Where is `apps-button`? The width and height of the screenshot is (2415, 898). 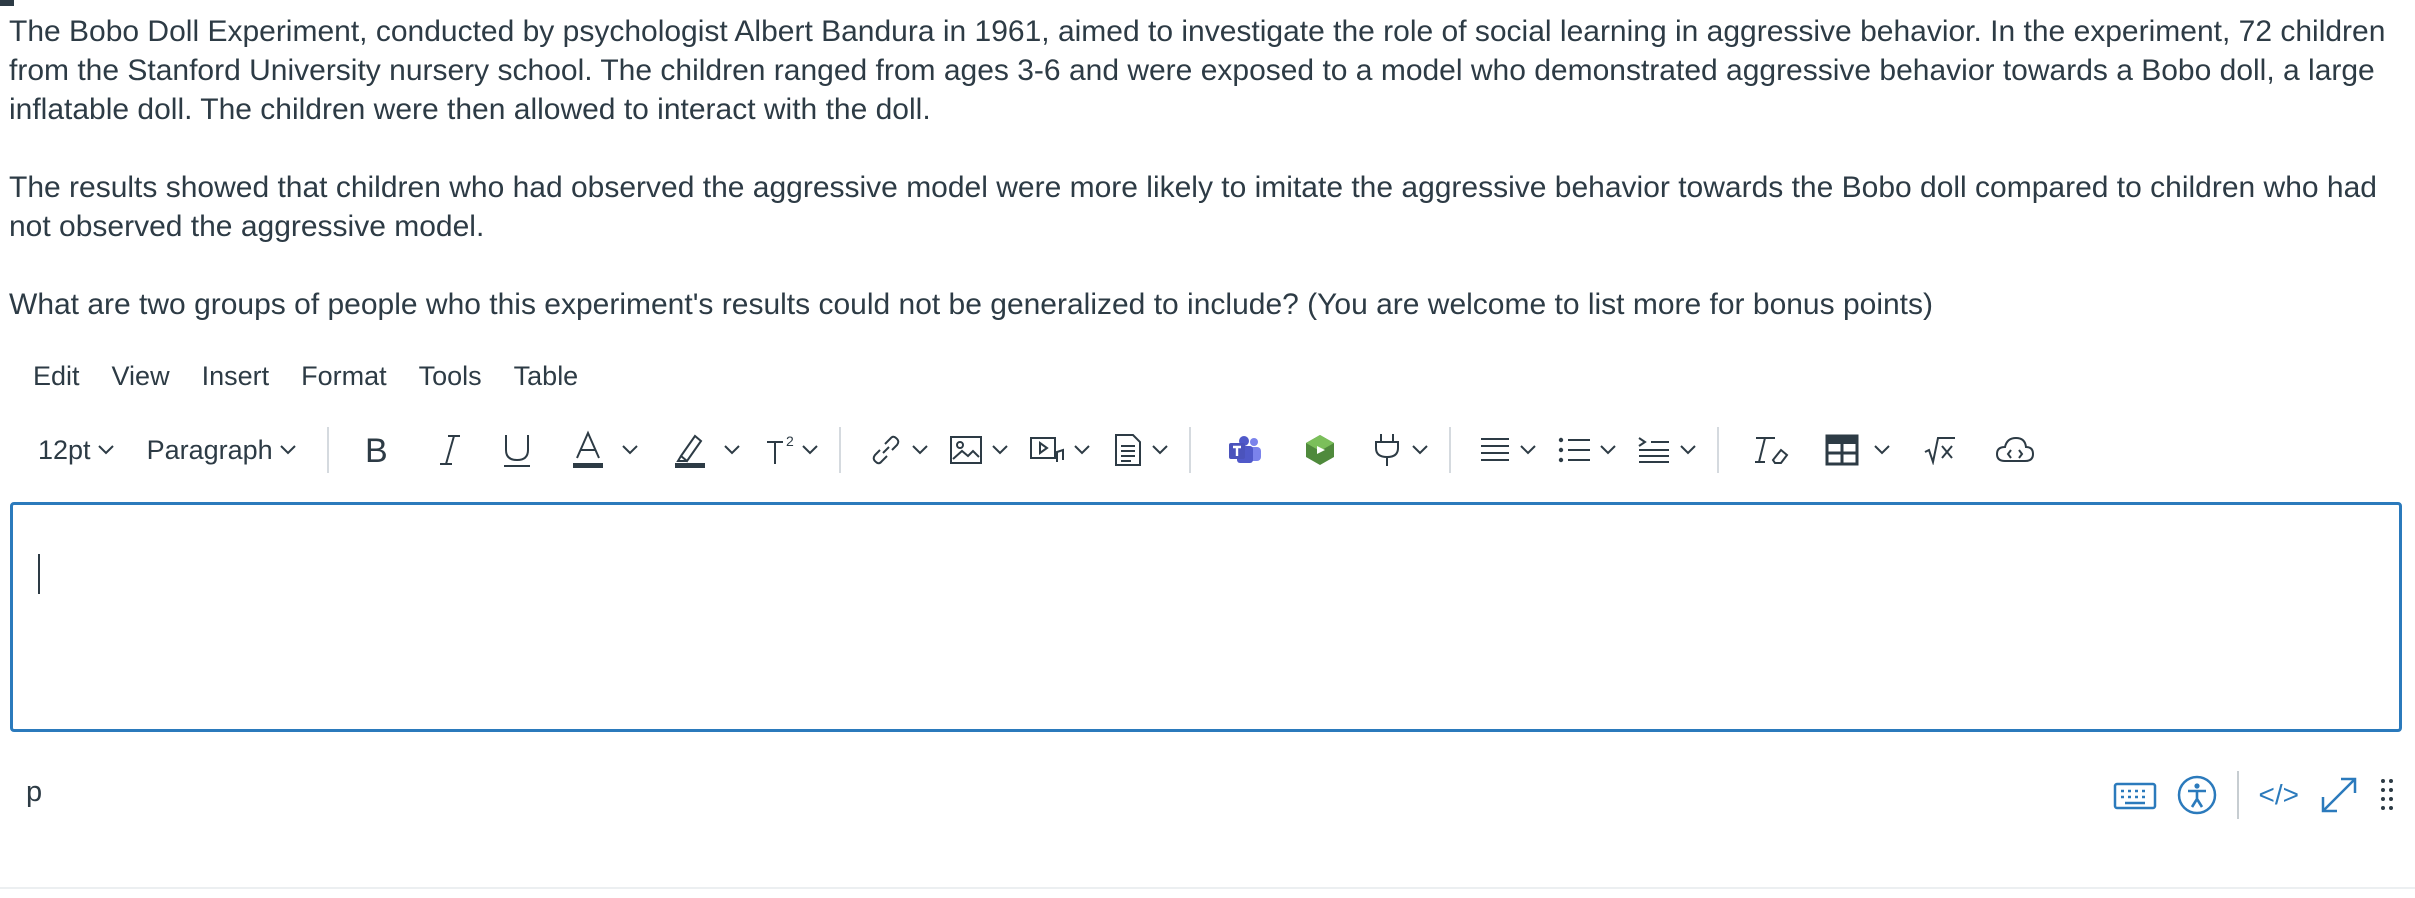
apps-button is located at coordinates (1320, 450).